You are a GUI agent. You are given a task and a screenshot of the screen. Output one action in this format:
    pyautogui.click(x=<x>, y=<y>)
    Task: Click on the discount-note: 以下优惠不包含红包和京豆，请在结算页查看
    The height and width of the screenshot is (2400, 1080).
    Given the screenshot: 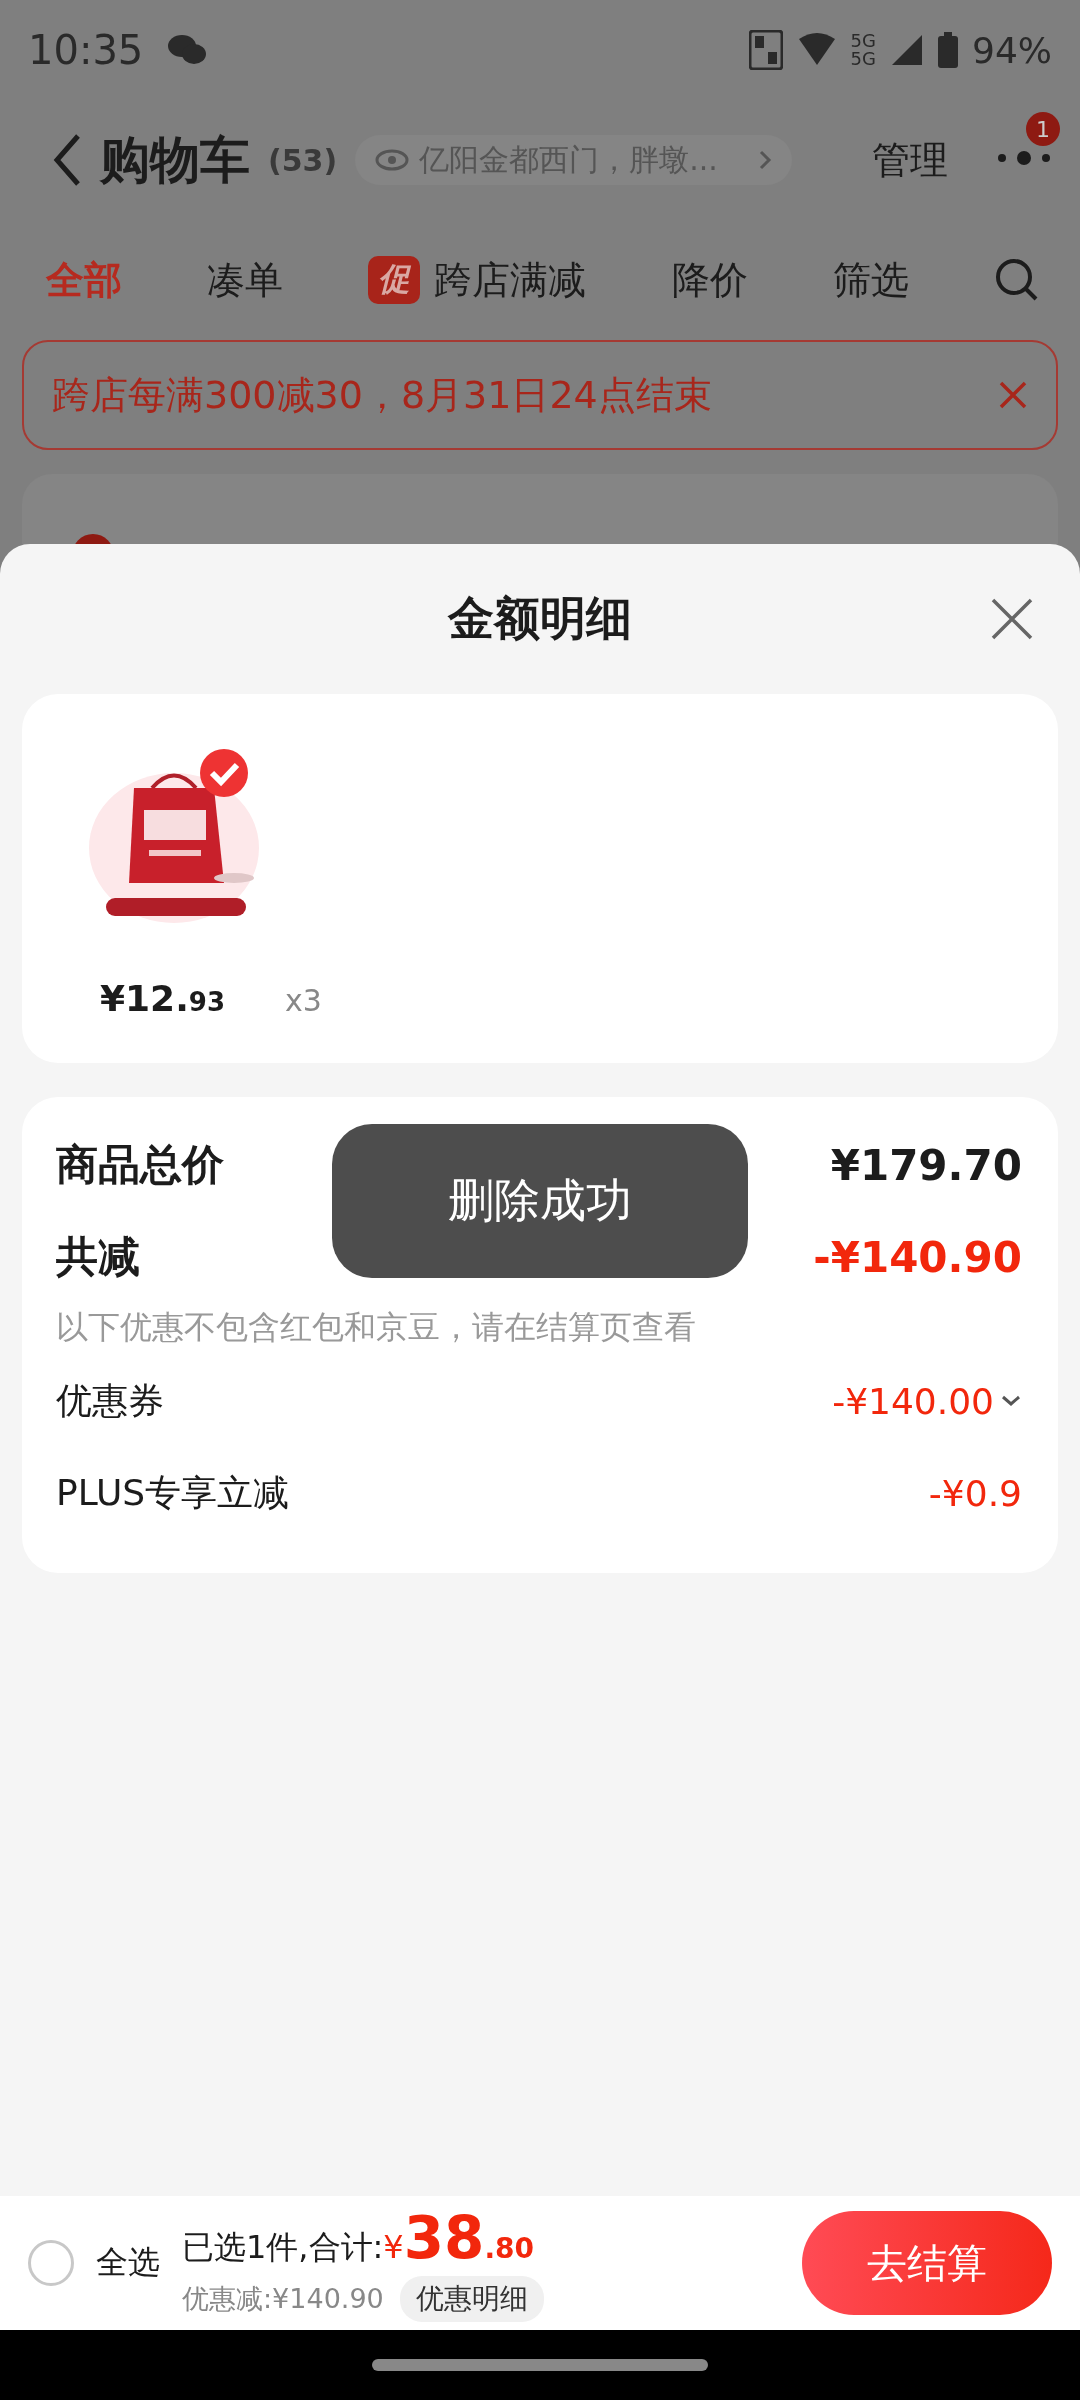 What is the action you would take?
    pyautogui.click(x=376, y=1327)
    